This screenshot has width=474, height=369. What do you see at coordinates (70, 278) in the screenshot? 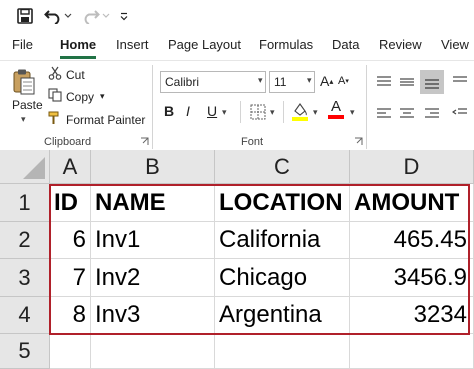
I see `cell-a3: 7` at bounding box center [70, 278].